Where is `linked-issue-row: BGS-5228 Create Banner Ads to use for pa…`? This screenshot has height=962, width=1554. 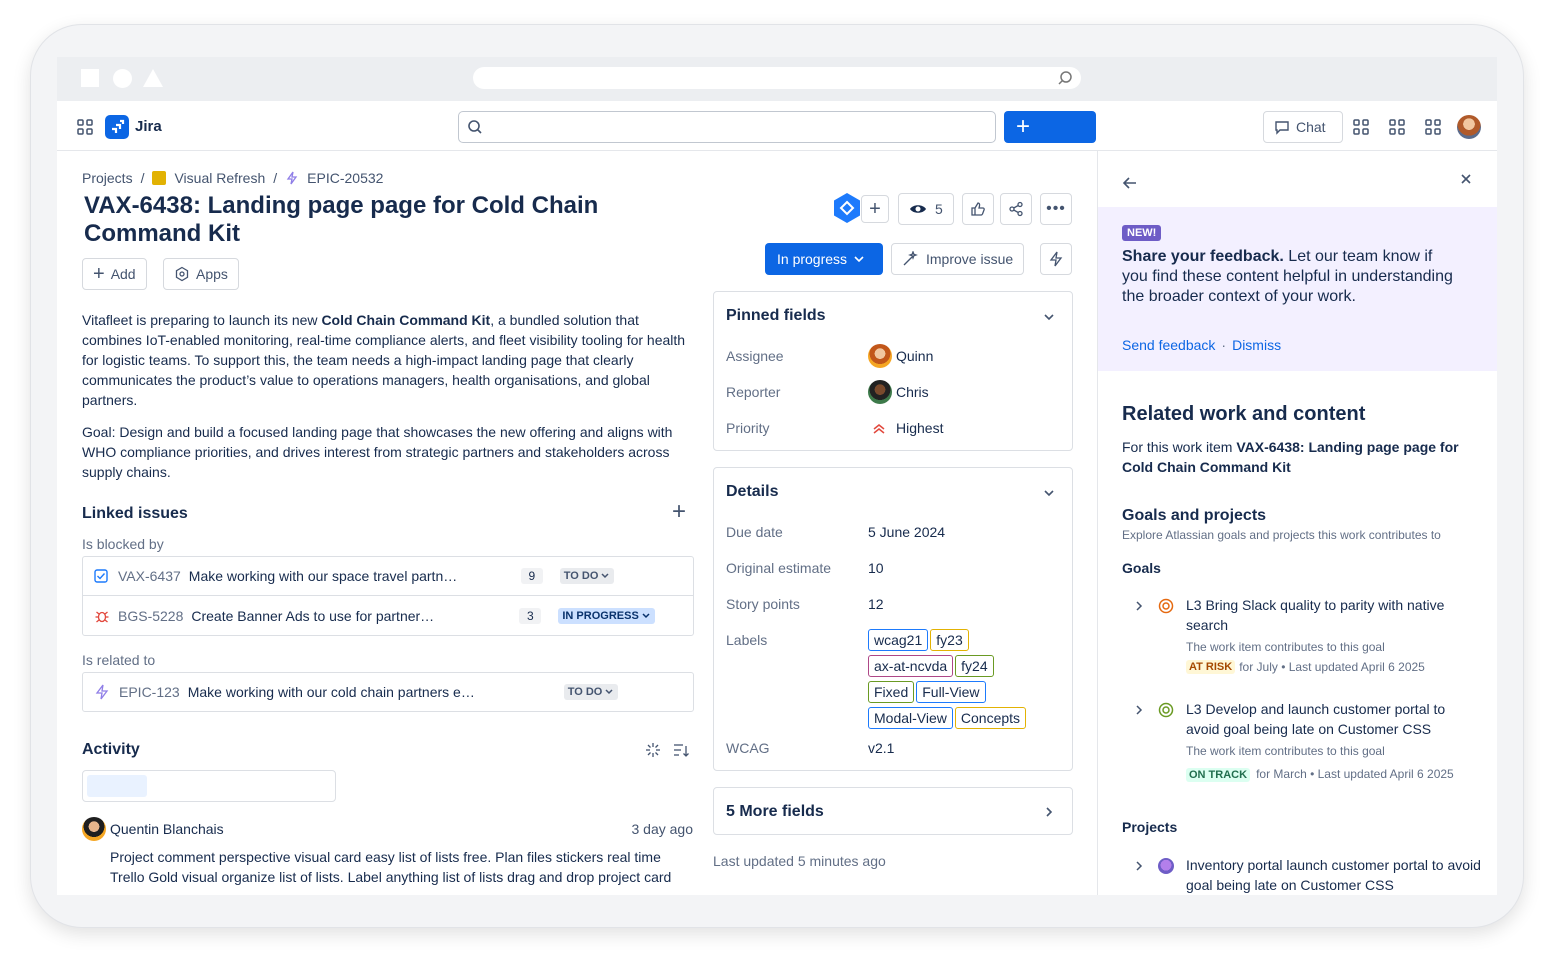 linked-issue-row: BGS-5228 Create Banner Ads to use for pa… is located at coordinates (388, 616).